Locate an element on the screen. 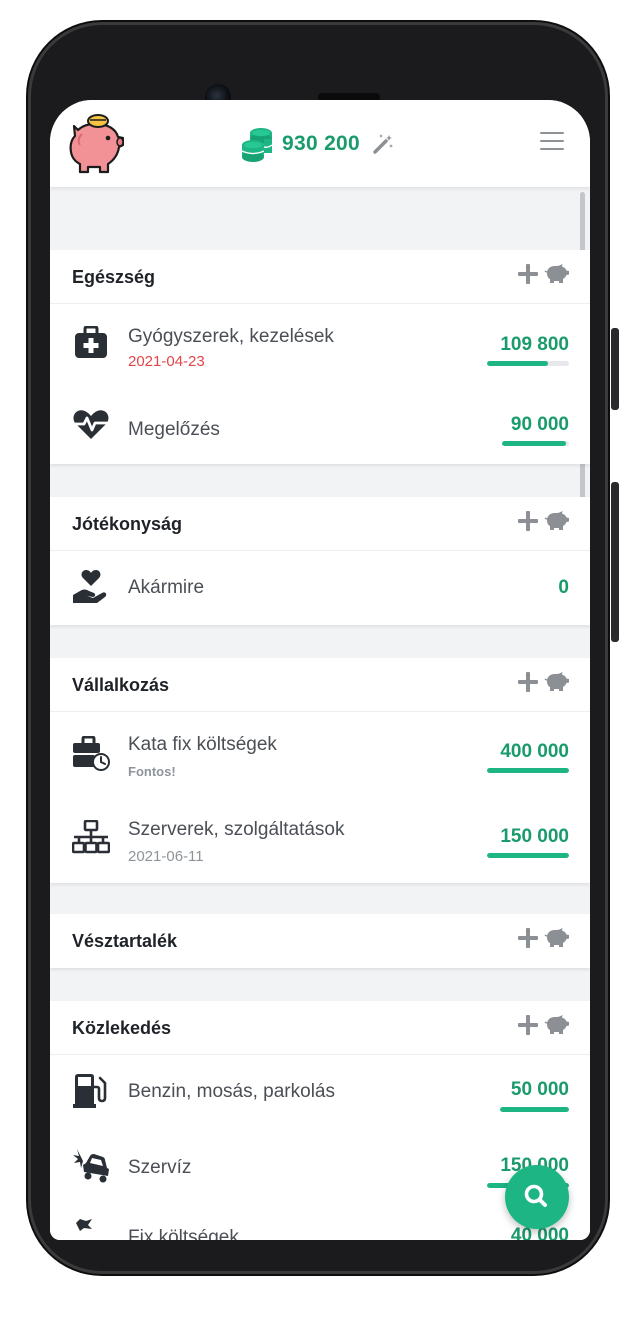 Image resolution: width=640 pixels, height=1340 pixels. envelope-amount: 109 800 is located at coordinates (534, 344).